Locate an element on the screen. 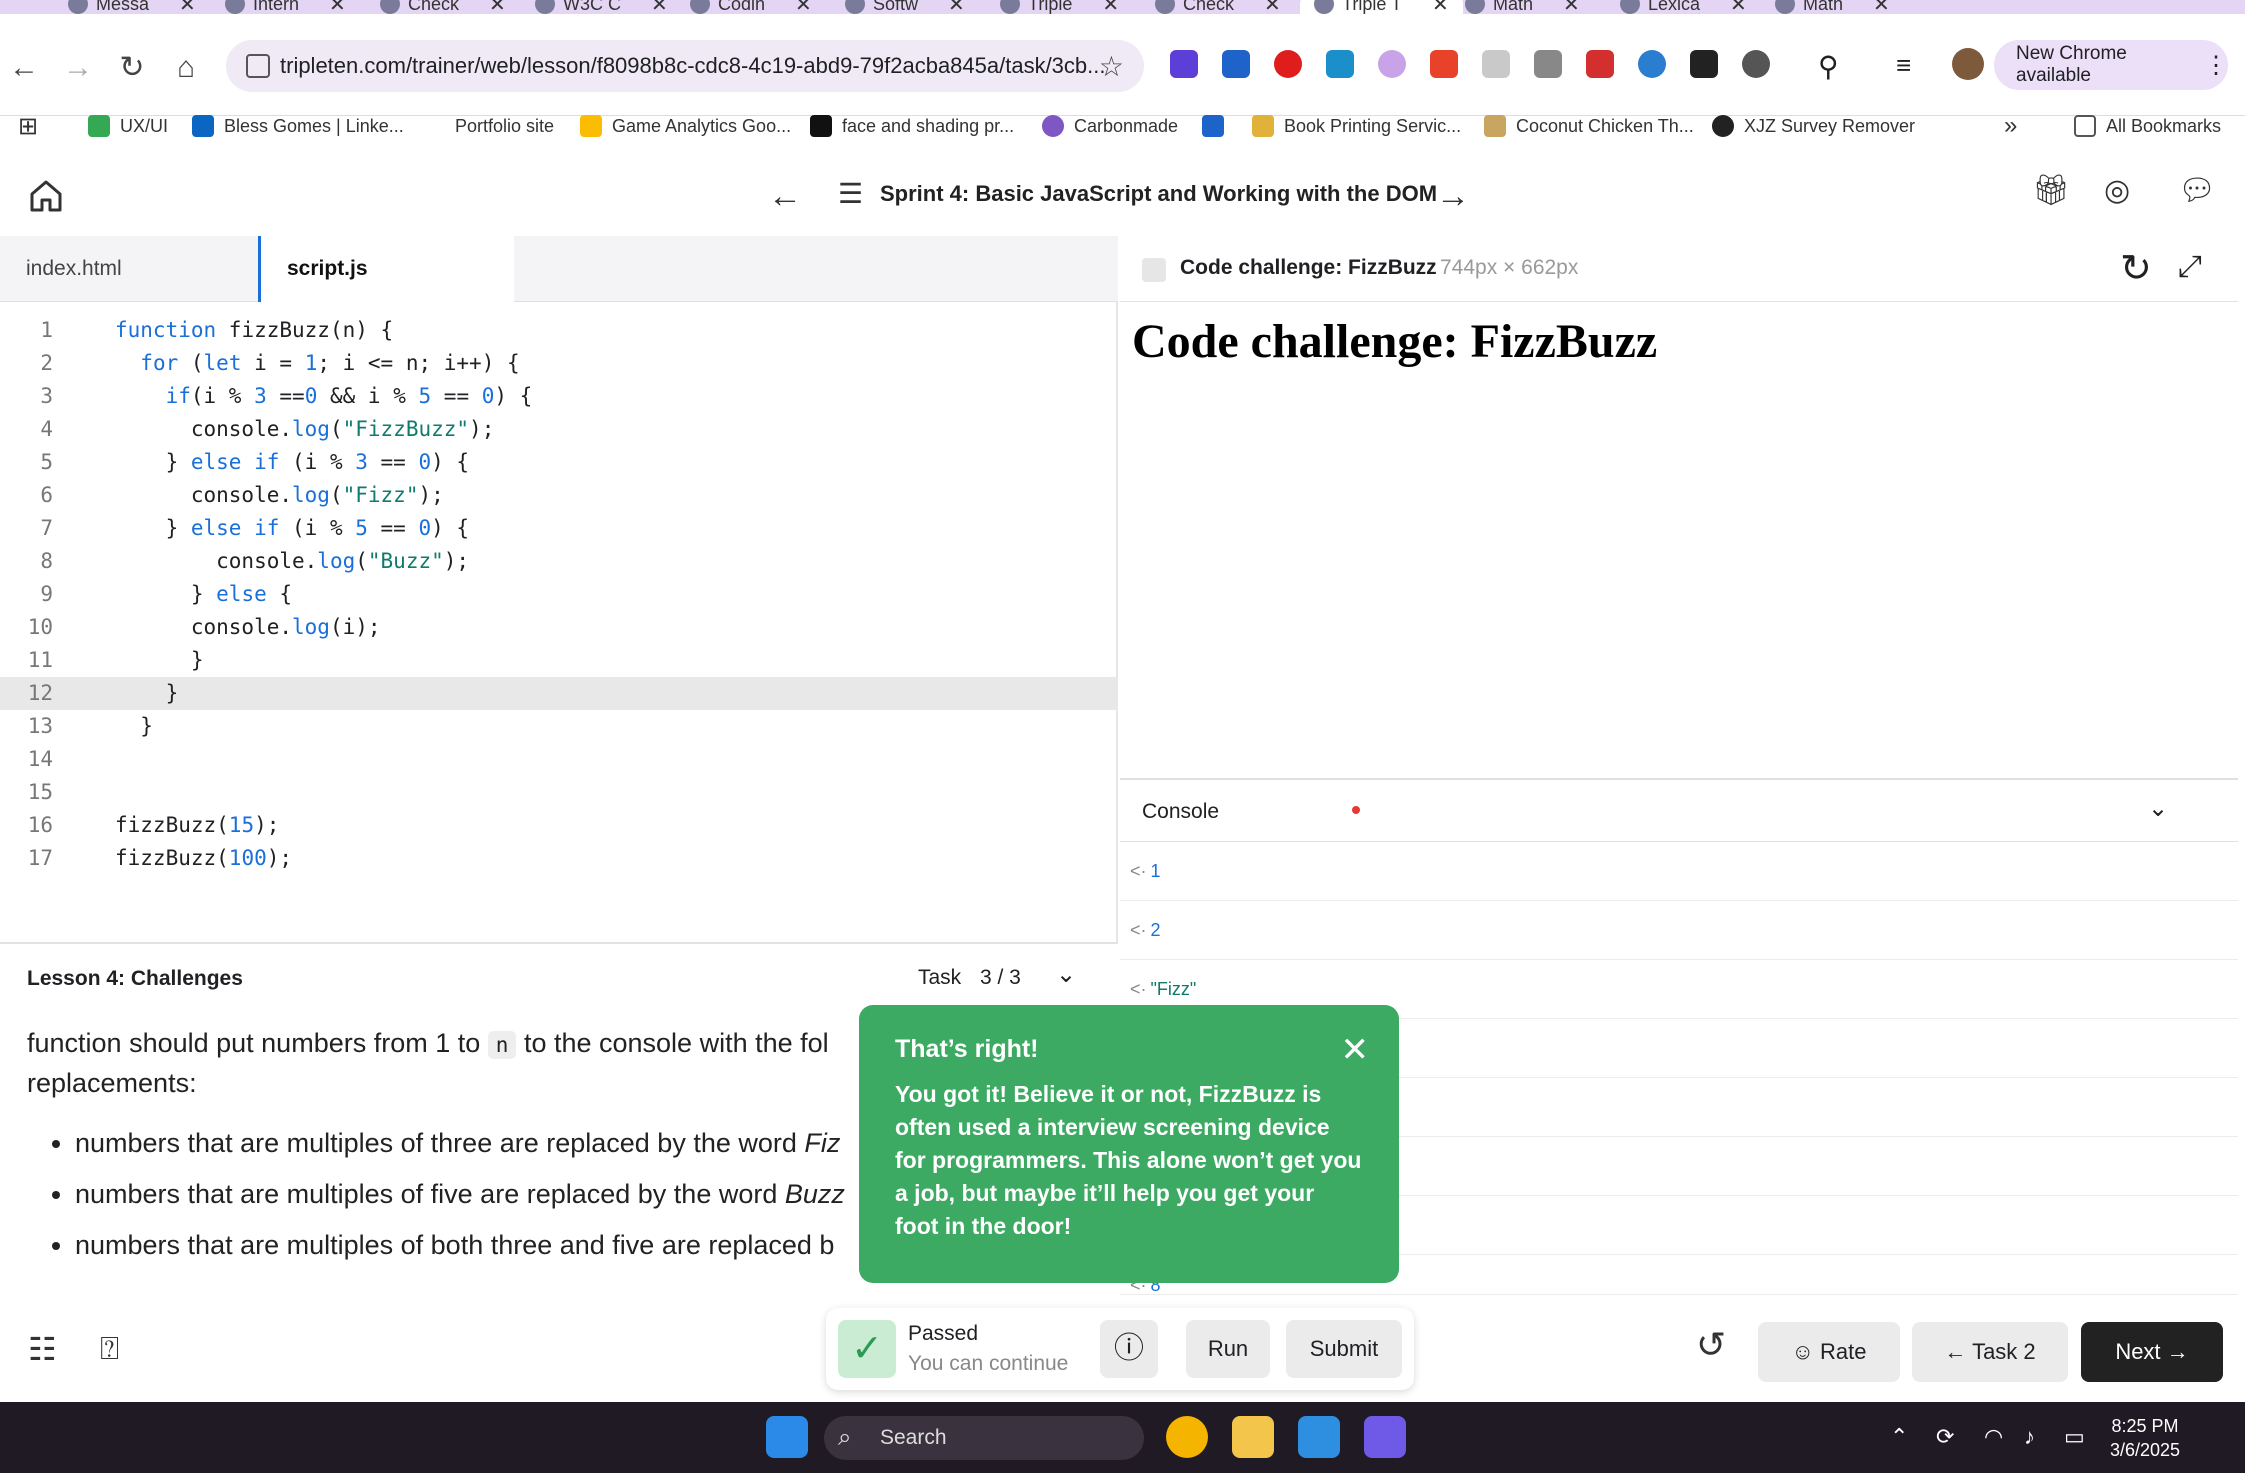 The width and height of the screenshot is (2245, 1473). reload-icon: ↻ is located at coordinates (132, 68).